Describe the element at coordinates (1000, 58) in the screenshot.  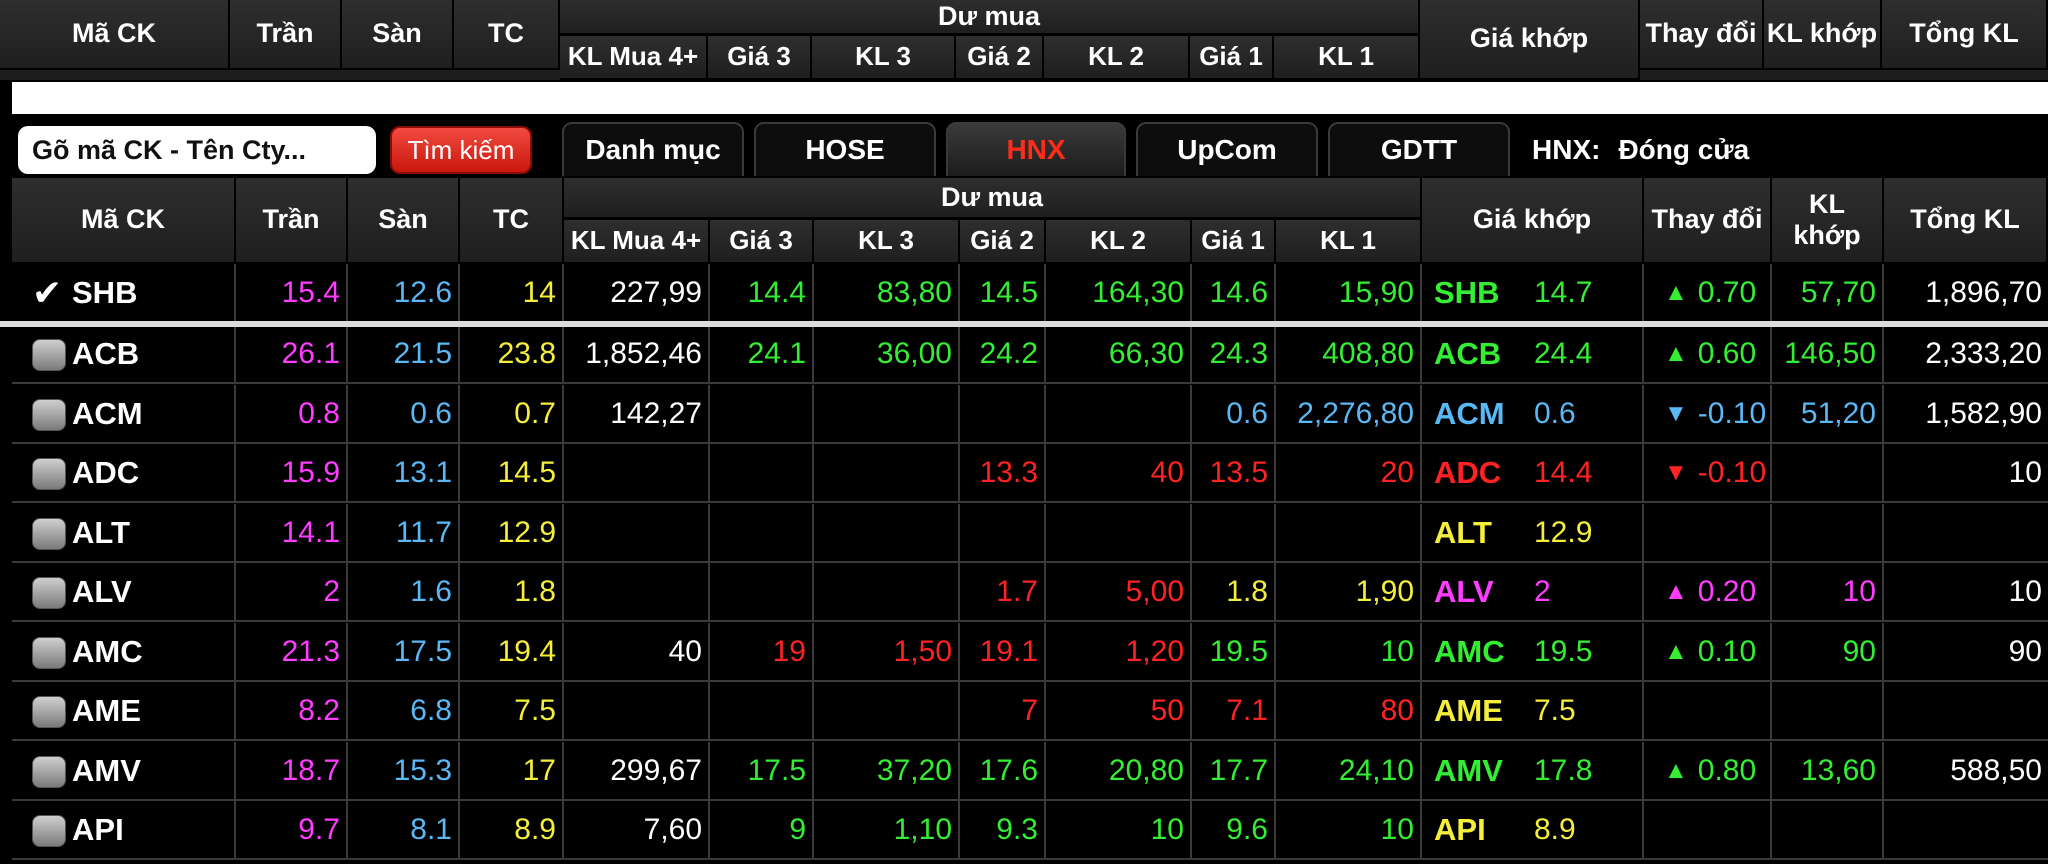
I see `top-col-gia2: Giá 2` at that location.